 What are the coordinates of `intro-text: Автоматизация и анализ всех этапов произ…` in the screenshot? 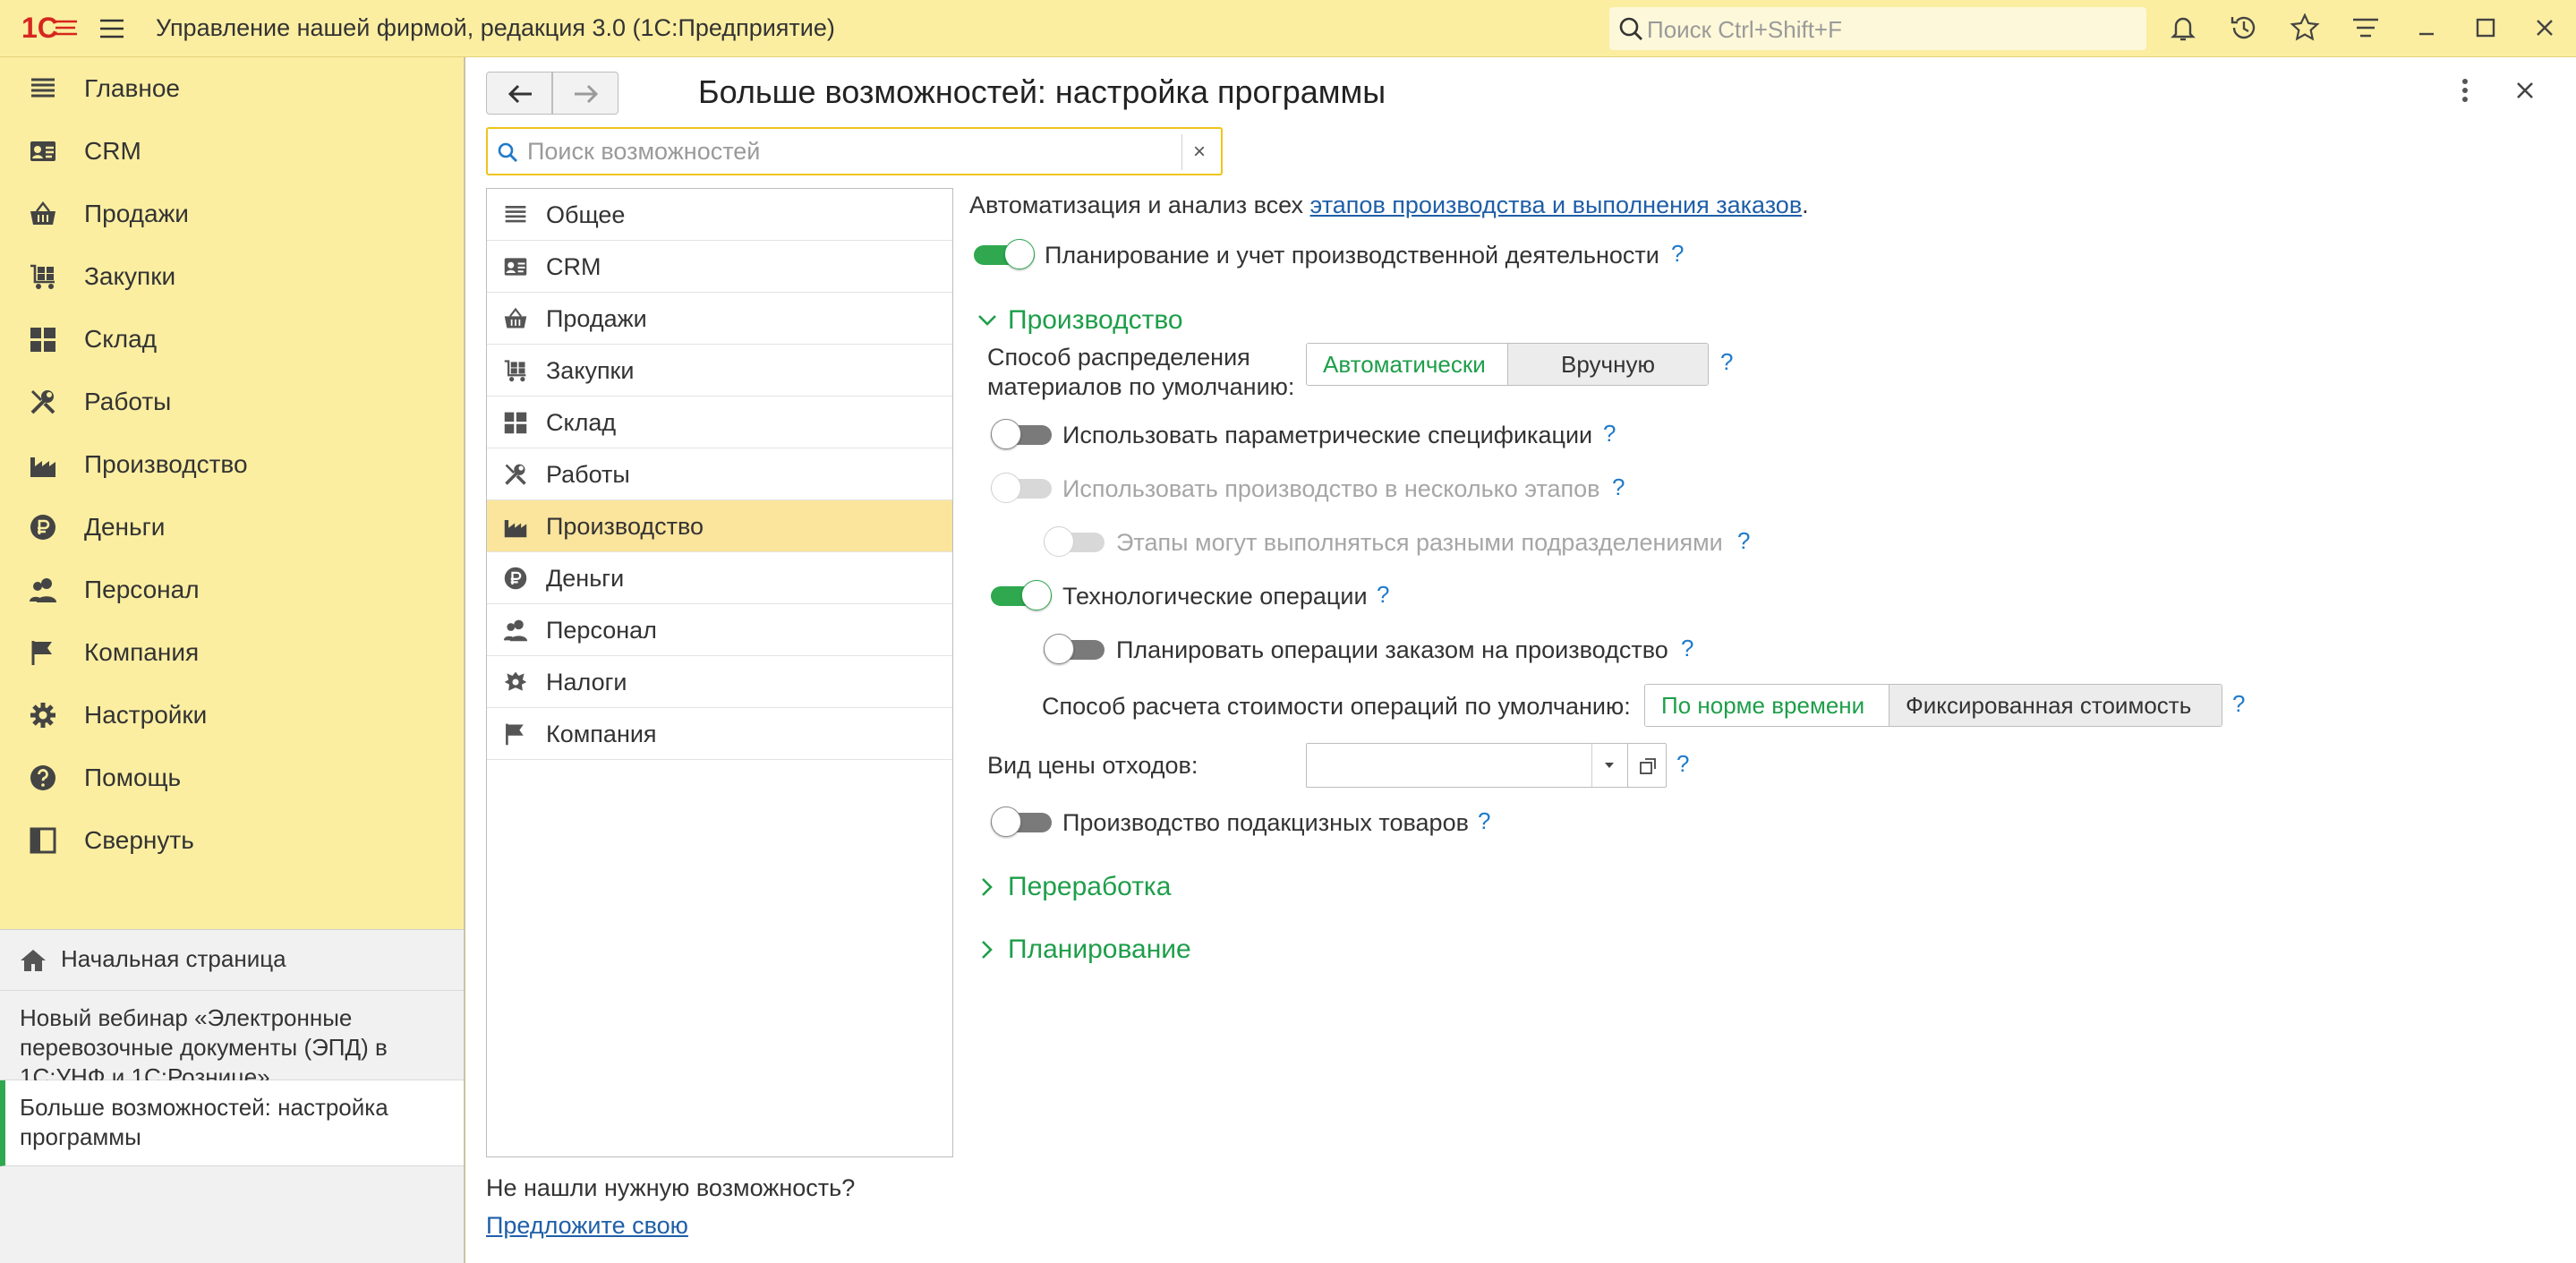 It's located at (1389, 206).